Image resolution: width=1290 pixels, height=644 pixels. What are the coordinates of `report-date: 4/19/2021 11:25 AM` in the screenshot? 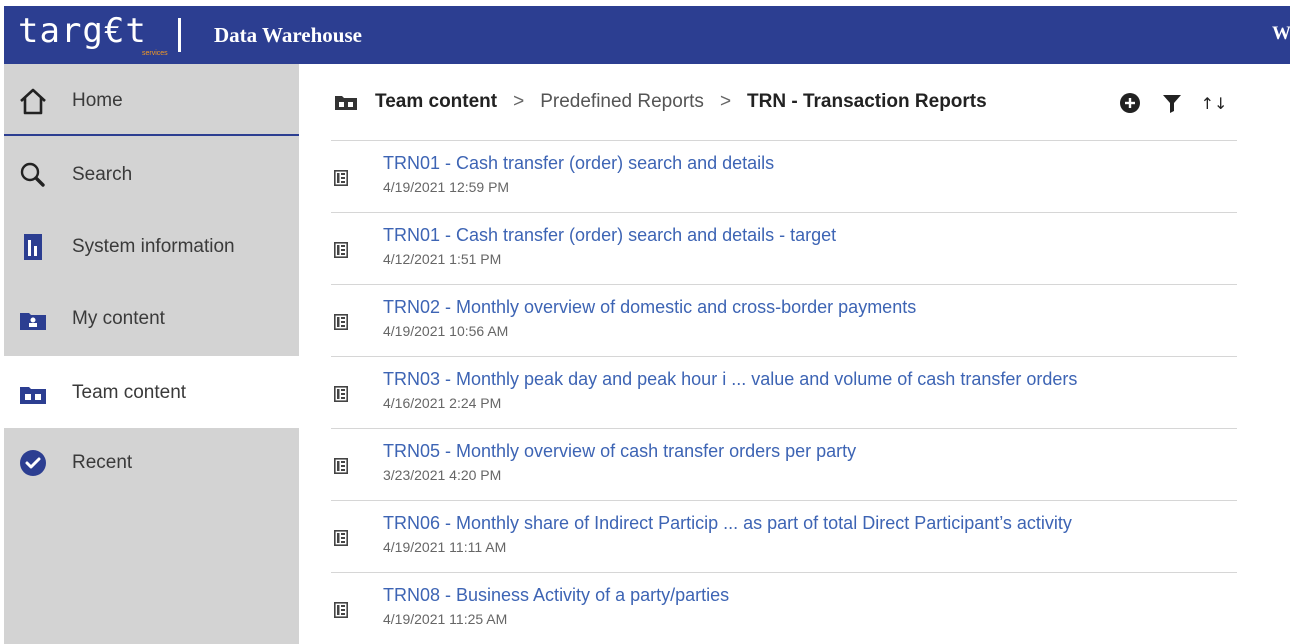 It's located at (445, 619).